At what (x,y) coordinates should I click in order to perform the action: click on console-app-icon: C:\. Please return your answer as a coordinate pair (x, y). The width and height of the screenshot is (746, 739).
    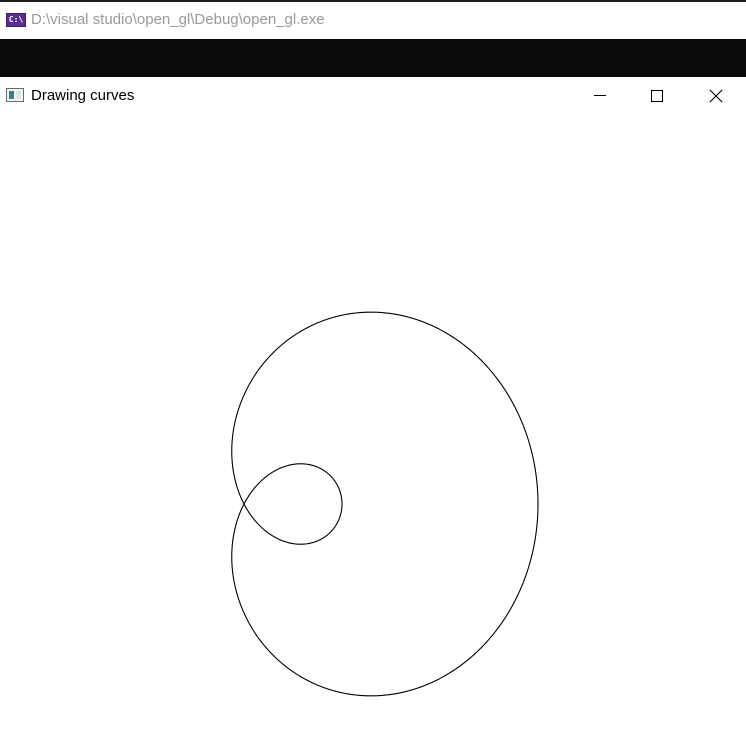
    Looking at the image, I should click on (16, 20).